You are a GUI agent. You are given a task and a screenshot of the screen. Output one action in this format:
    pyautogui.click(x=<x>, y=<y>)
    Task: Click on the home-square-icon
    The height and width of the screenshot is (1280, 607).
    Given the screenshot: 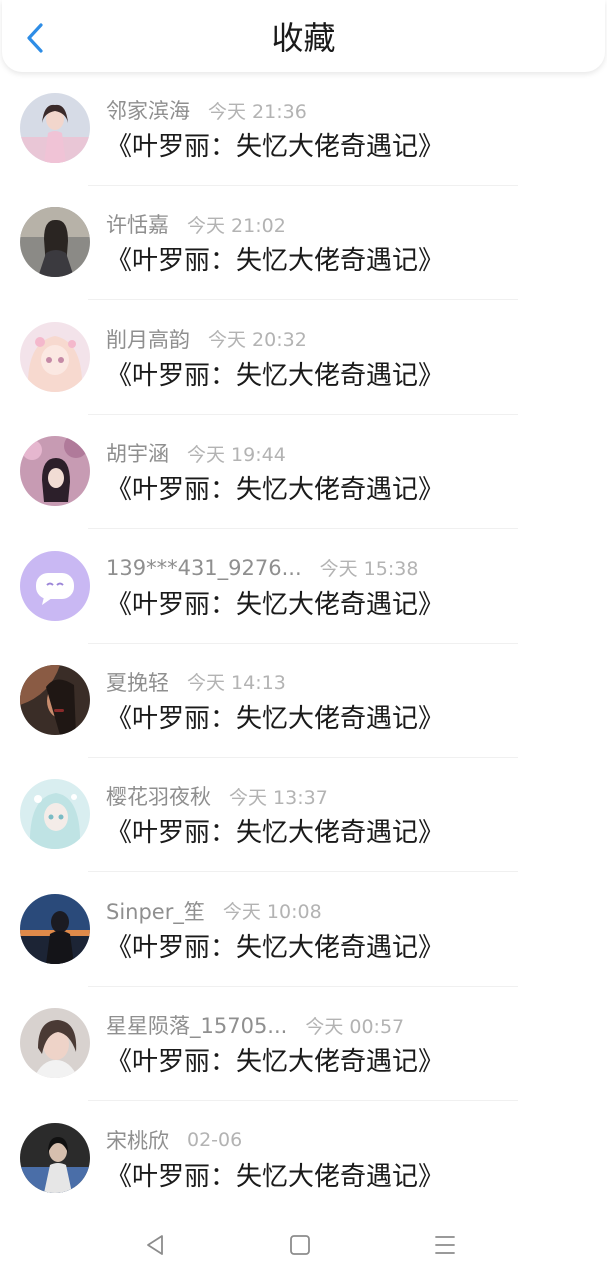 What is the action you would take?
    pyautogui.click(x=300, y=1245)
    